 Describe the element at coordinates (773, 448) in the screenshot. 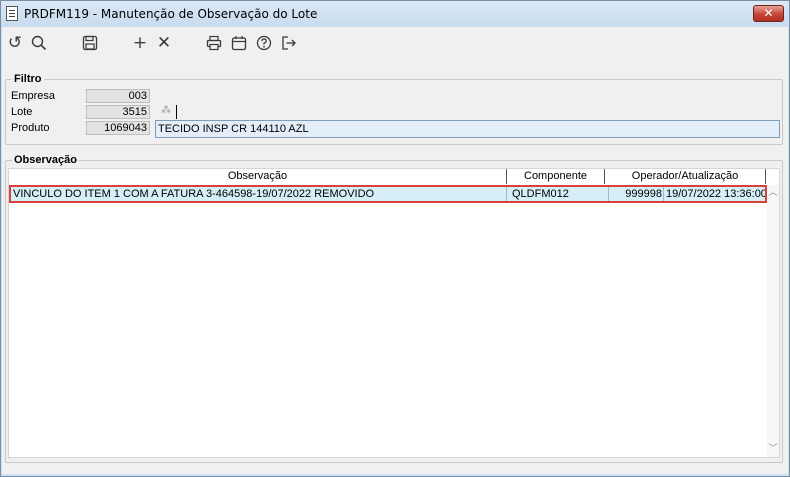

I see `scroll-down-icon: ﹀` at that location.